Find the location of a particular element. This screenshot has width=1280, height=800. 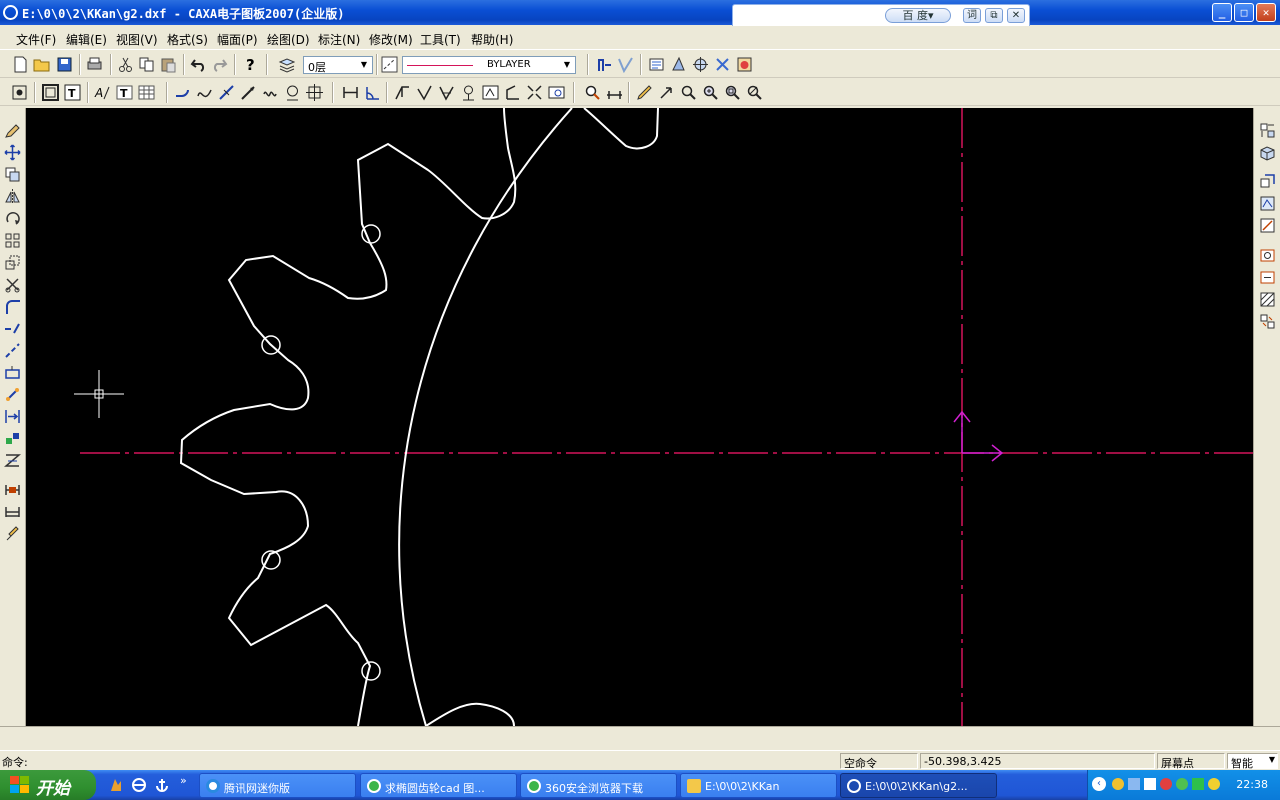

hatch-icon is located at coordinates (292, 92).